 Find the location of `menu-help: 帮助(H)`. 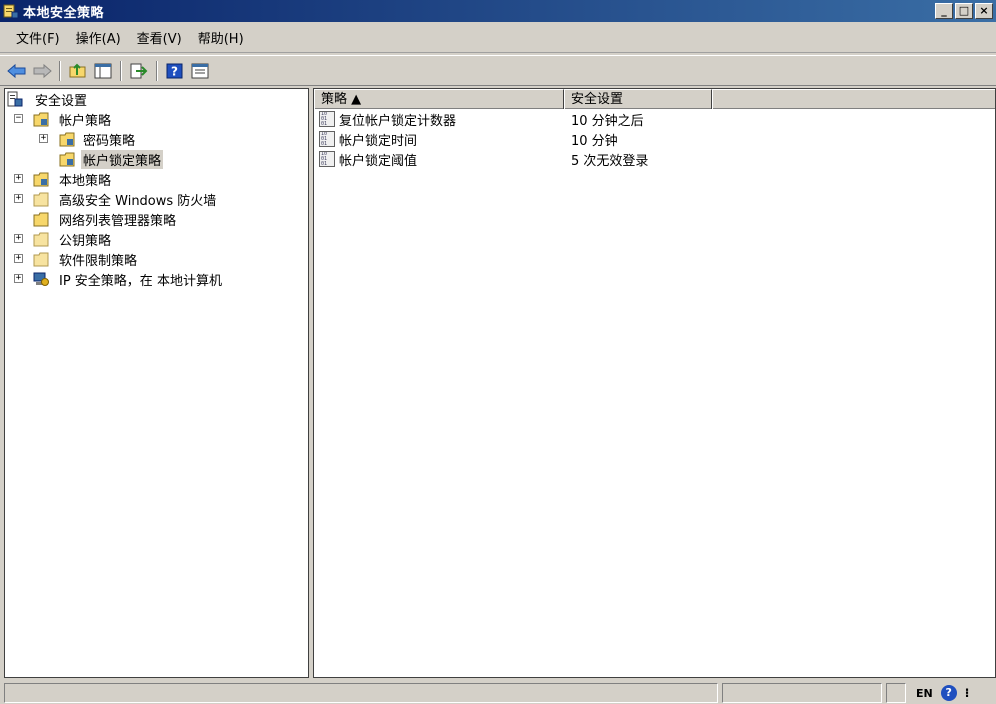

menu-help: 帮助(H) is located at coordinates (221, 37).